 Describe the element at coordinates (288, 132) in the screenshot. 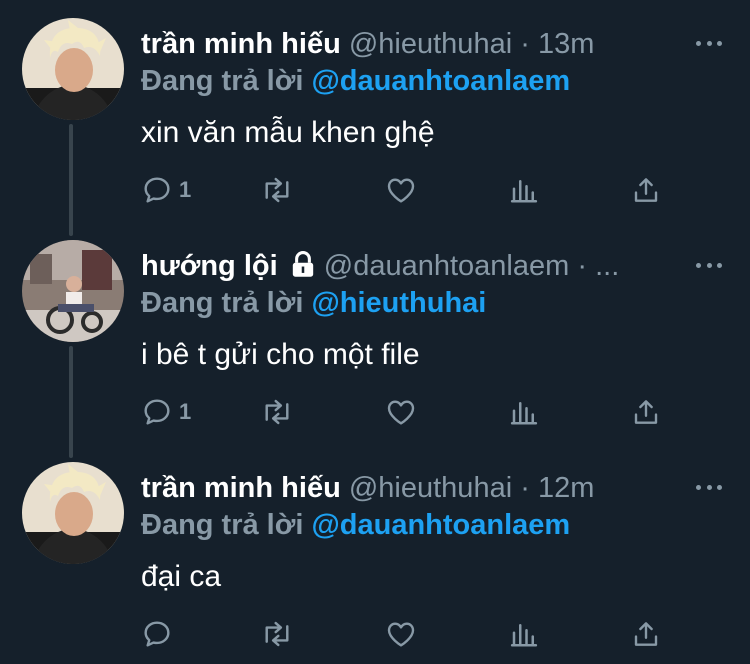

I see `tweet-text: xin văn mẫu khen ghệ` at that location.